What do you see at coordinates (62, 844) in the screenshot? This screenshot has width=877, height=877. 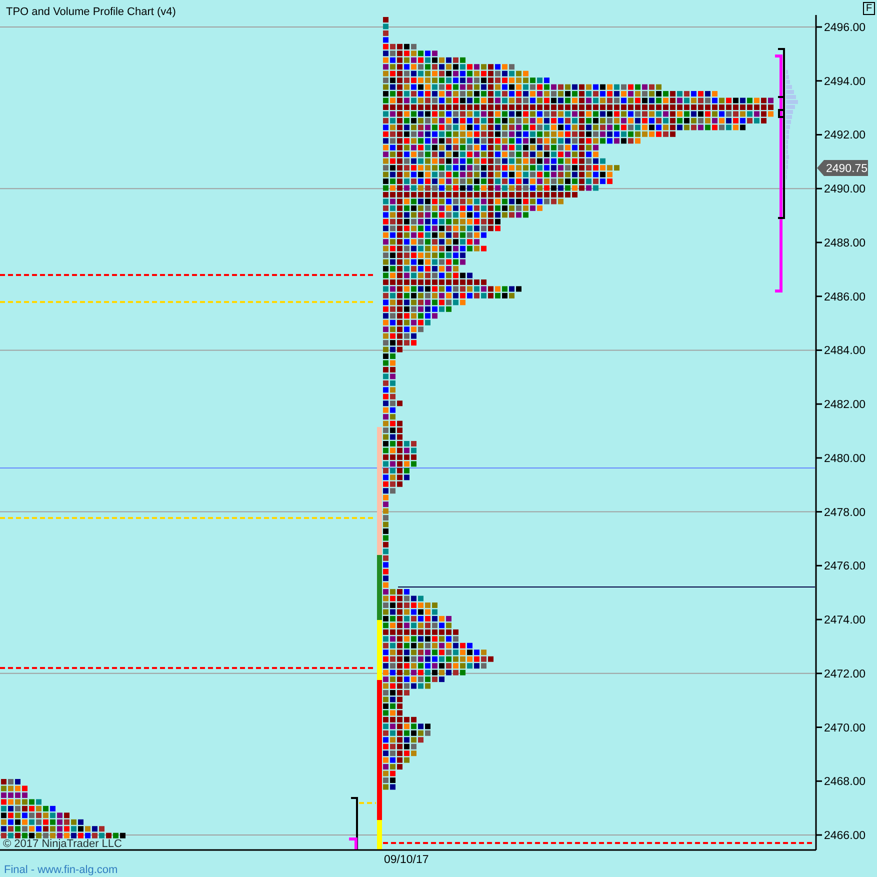 I see `copyright-text: © 2017 NinjaTrader LLC` at bounding box center [62, 844].